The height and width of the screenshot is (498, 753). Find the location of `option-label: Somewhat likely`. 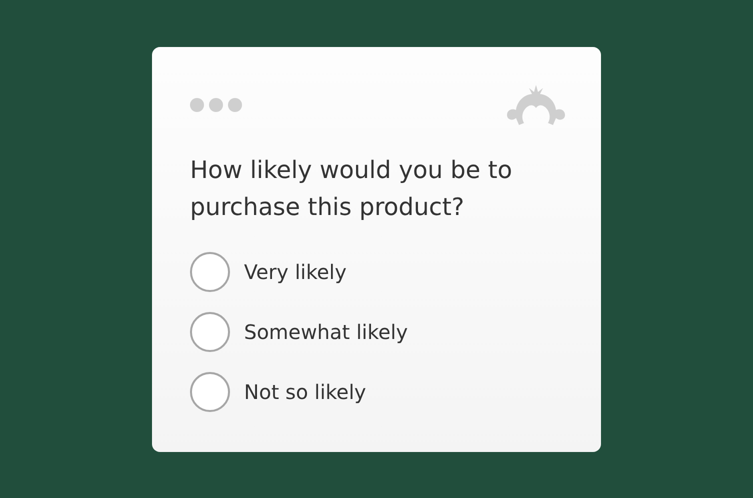

option-label: Somewhat likely is located at coordinates (326, 332).